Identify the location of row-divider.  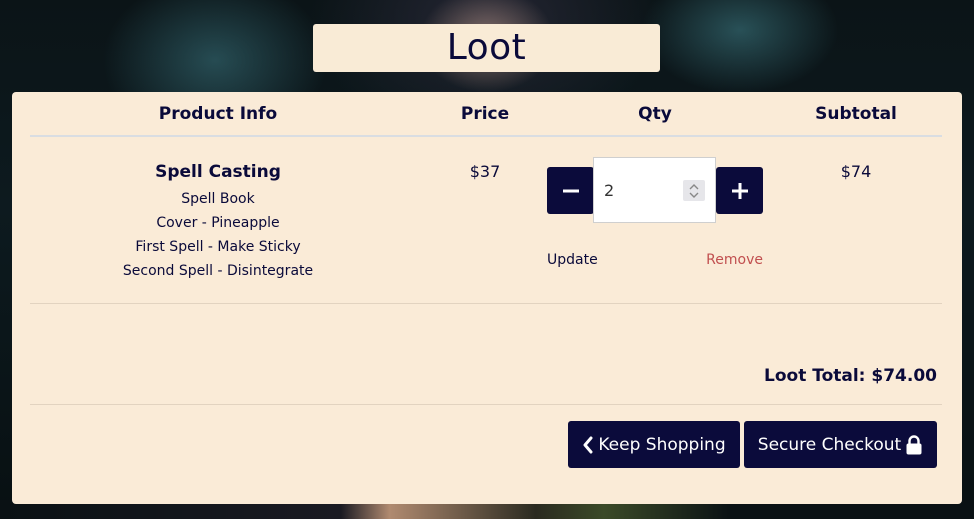
(486, 303).